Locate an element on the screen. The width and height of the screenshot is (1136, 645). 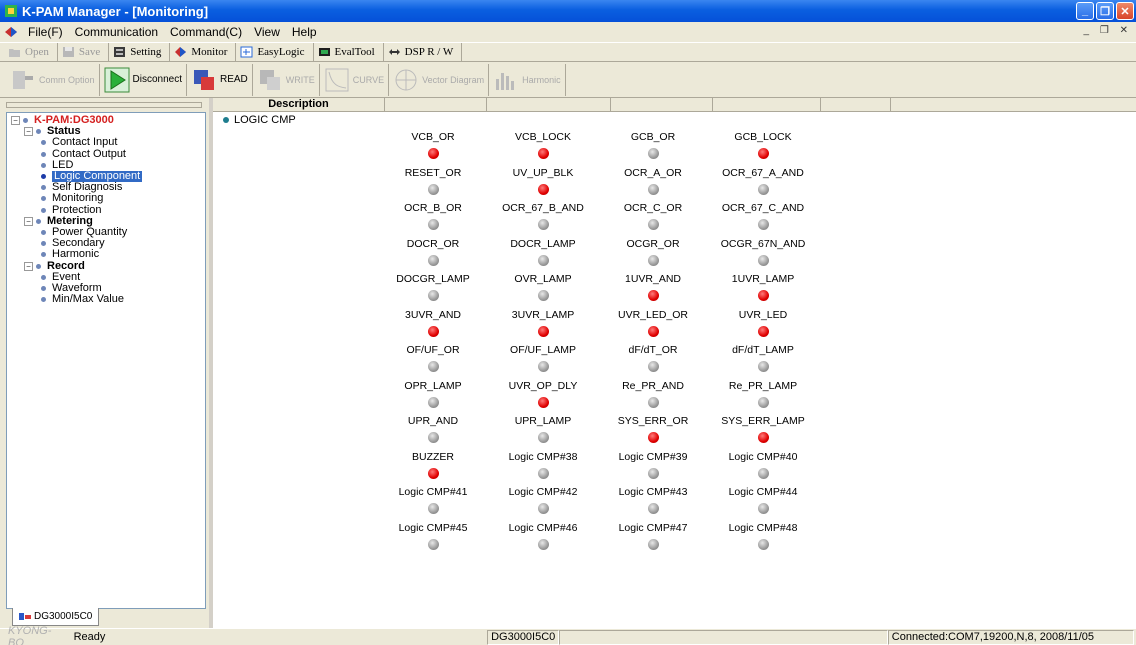
tree-item-contact-input: Contact Input is located at coordinates (108, 142).